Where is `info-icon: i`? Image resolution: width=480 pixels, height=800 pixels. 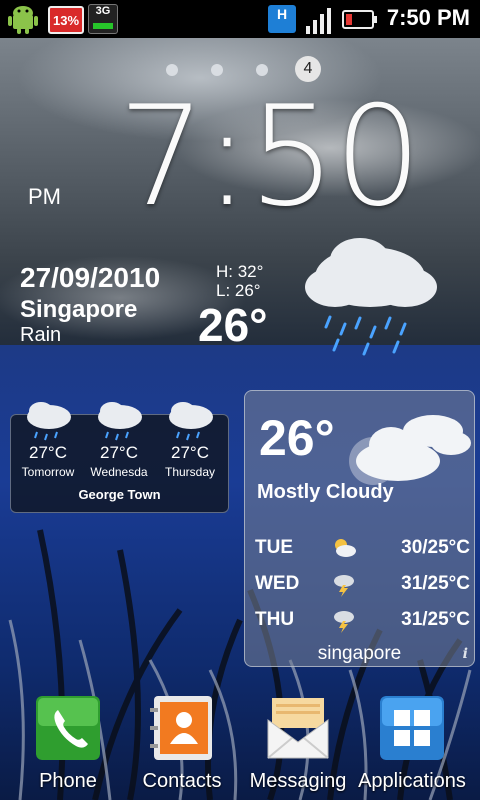
info-icon: i is located at coordinates (465, 654).